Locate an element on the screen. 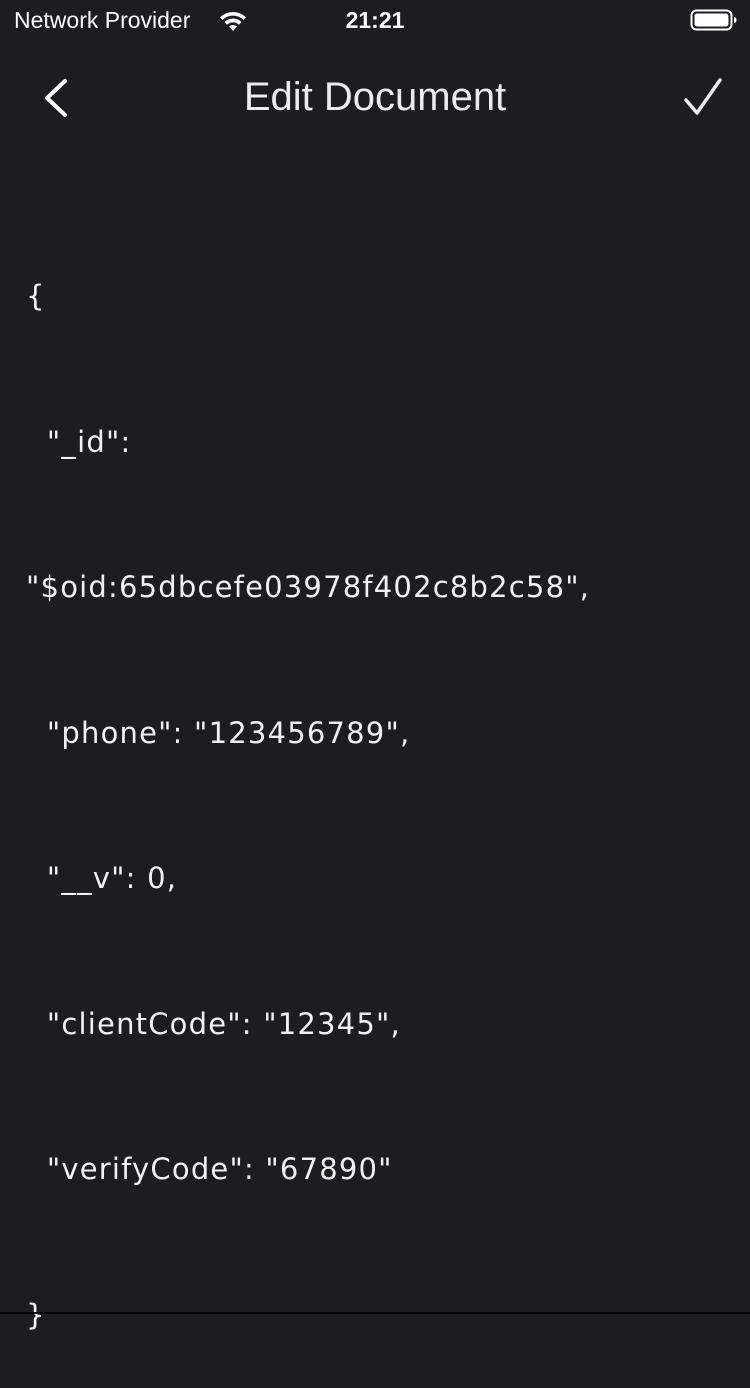  save-button is located at coordinates (704, 98).